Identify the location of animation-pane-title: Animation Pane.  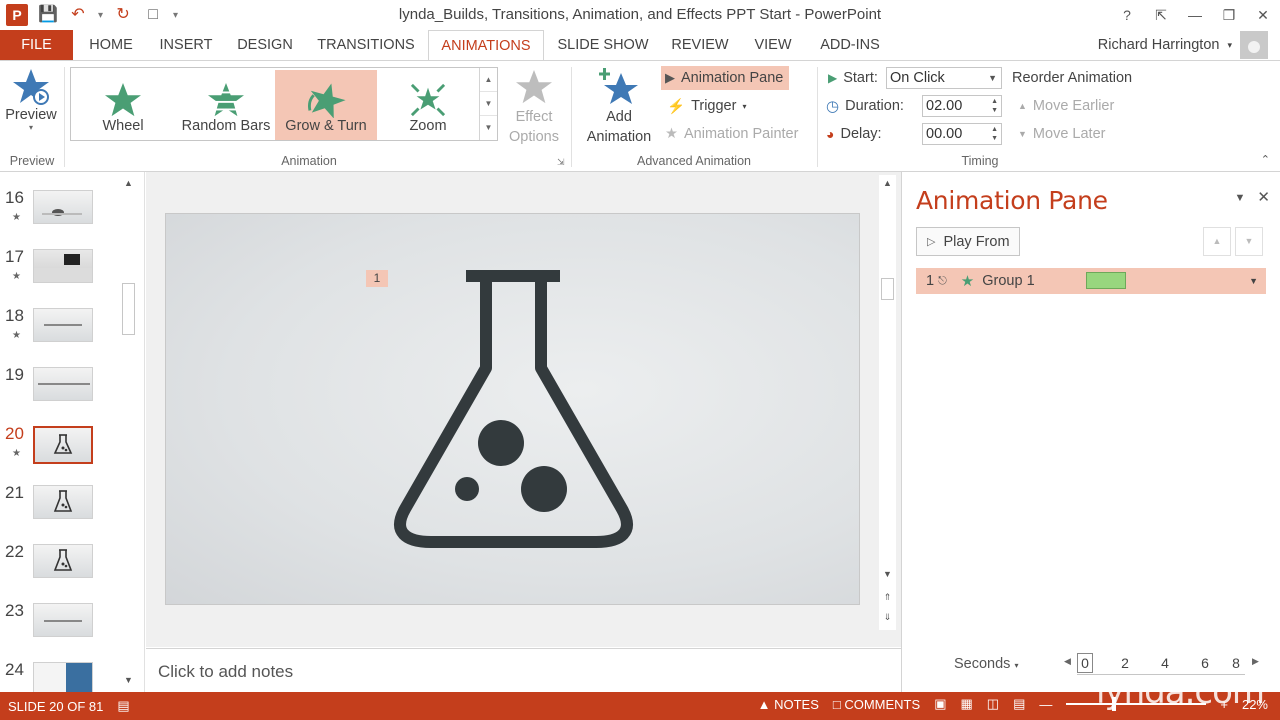
(1012, 200).